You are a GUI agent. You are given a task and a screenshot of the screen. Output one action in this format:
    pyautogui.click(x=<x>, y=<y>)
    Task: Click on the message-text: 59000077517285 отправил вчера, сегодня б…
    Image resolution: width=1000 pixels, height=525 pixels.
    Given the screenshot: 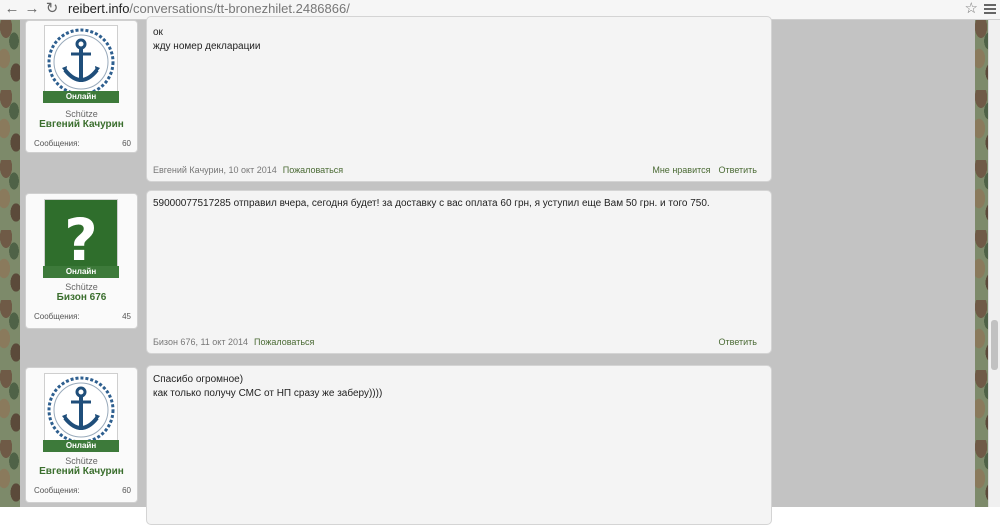 What is the action you would take?
    pyautogui.click(x=431, y=203)
    